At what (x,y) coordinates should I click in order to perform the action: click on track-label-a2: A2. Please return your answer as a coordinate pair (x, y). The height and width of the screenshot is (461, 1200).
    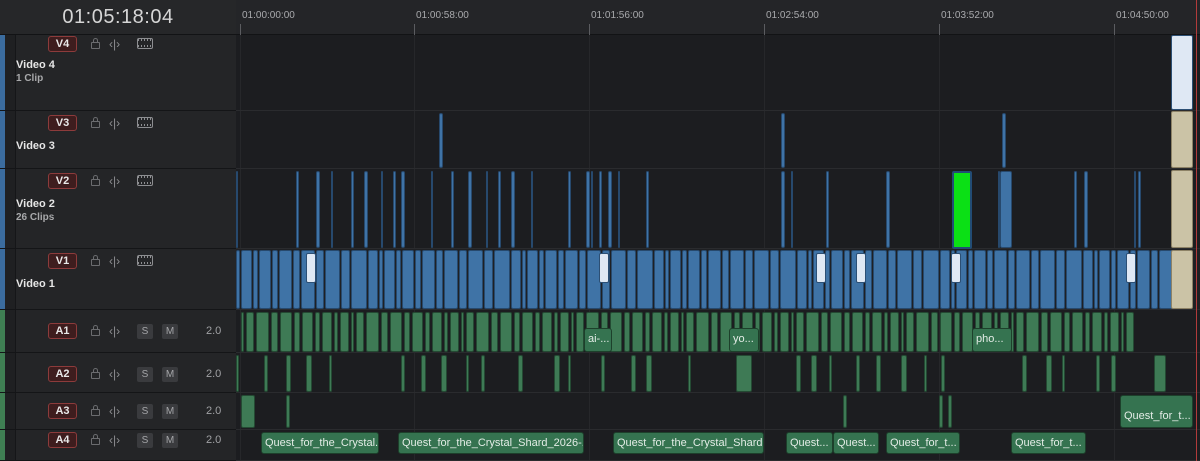
    Looking at the image, I should click on (62, 374).